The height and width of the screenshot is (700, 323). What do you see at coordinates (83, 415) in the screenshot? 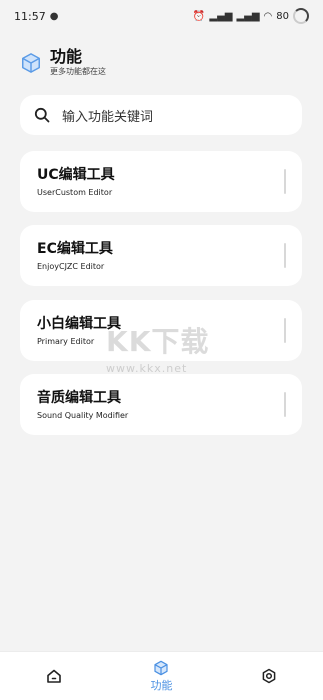
I see `card-subtitle: Sound Quality Modifier` at bounding box center [83, 415].